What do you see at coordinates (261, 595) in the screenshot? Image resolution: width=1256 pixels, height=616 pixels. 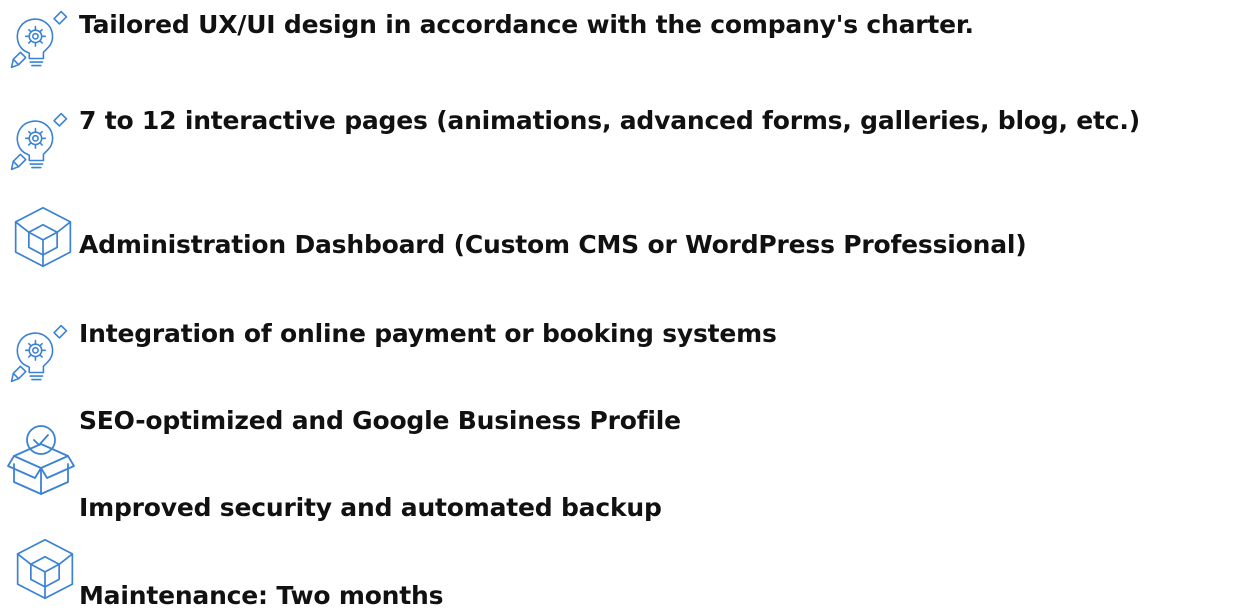 I see `feature-label: Maintenance: Two months` at bounding box center [261, 595].